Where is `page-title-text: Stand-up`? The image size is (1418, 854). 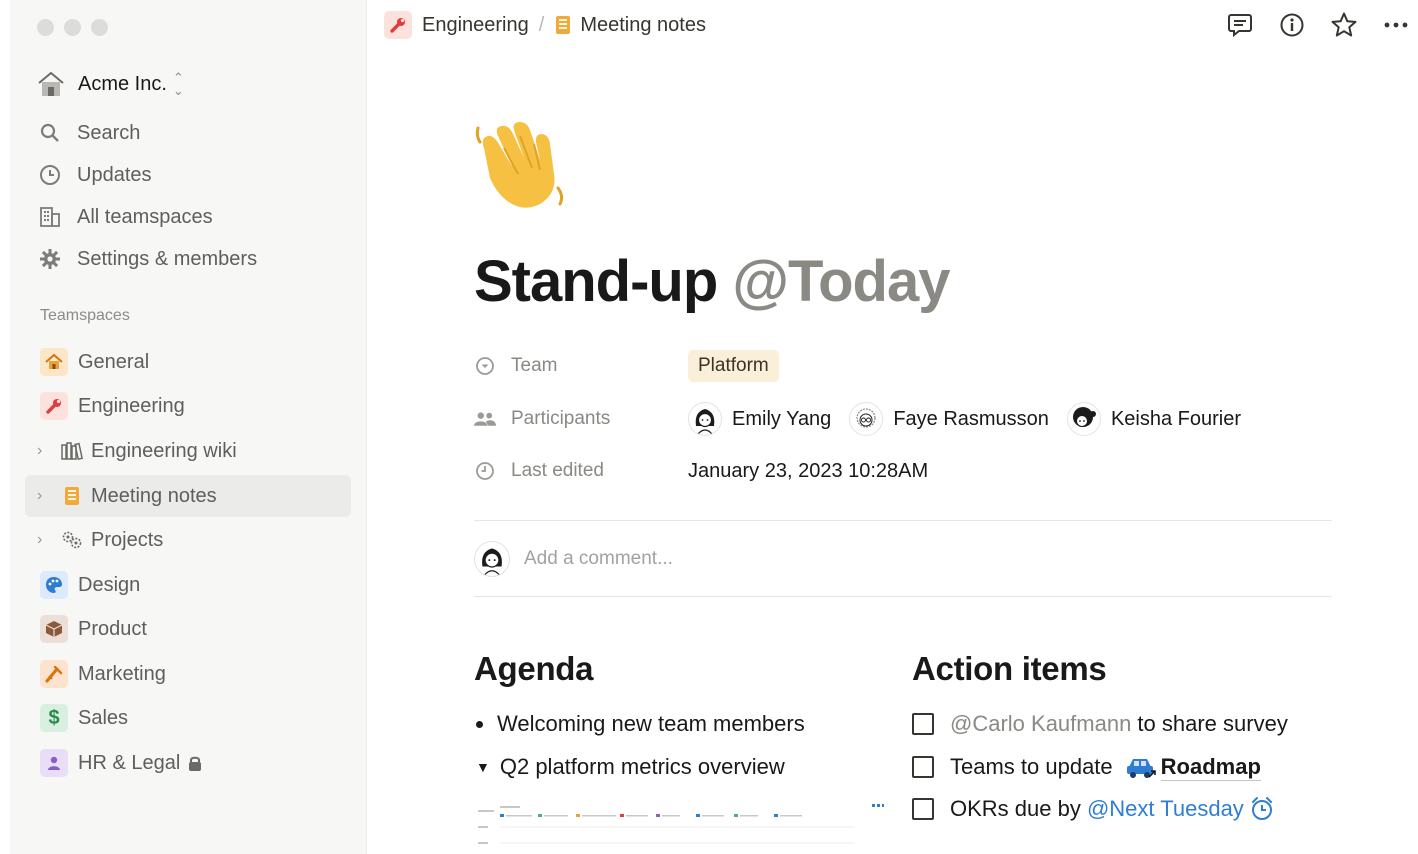
page-title-text: Stand-up is located at coordinates (596, 281).